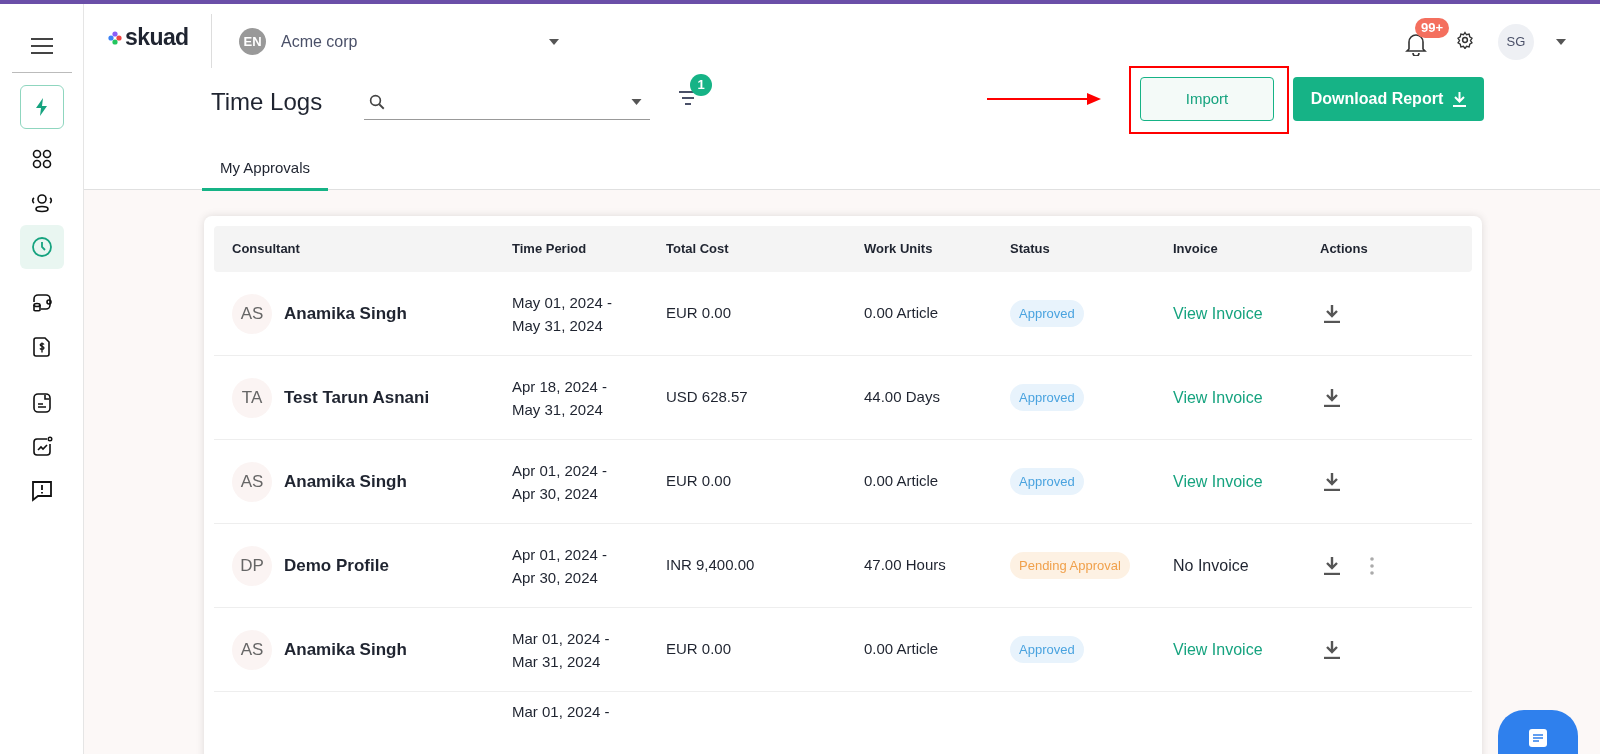 The height and width of the screenshot is (754, 1600). Describe the element at coordinates (1030, 249) in the screenshot. I see `column-header: Status` at that location.